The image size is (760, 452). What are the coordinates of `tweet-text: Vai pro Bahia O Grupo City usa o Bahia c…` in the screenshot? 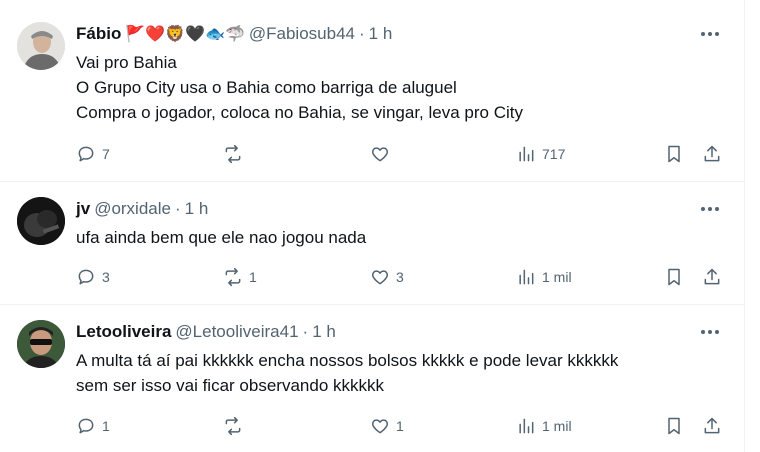 It's located at (299, 87).